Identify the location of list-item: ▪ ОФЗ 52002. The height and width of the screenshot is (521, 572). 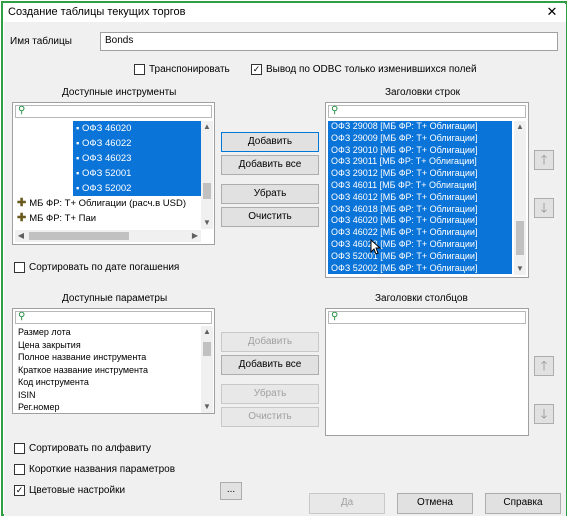
(108, 188).